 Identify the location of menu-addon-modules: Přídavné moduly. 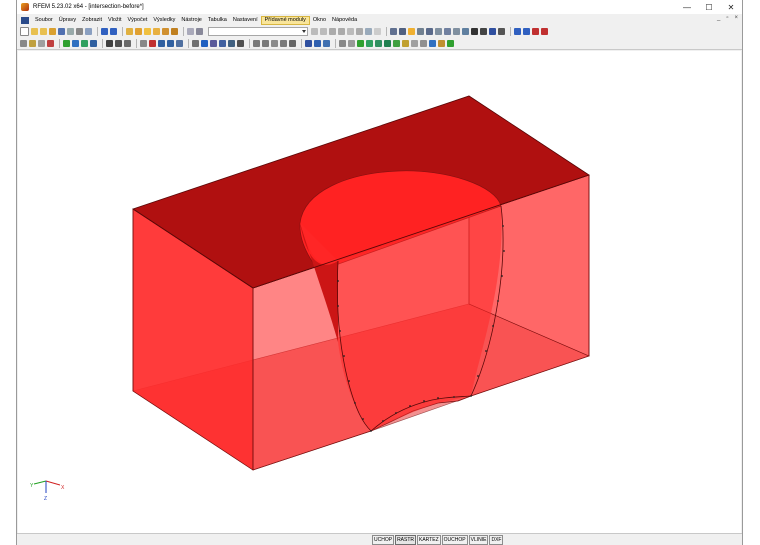
(285, 20).